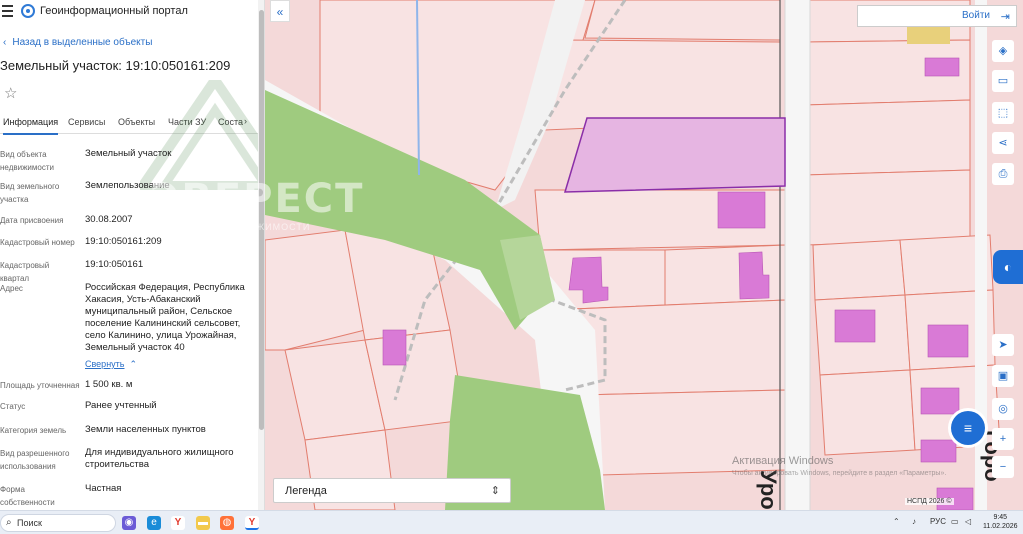 This screenshot has height=534, width=1023. What do you see at coordinates (257, 199) in the screenshot?
I see `watermark-title: ЭВЕРЕСТ` at bounding box center [257, 199].